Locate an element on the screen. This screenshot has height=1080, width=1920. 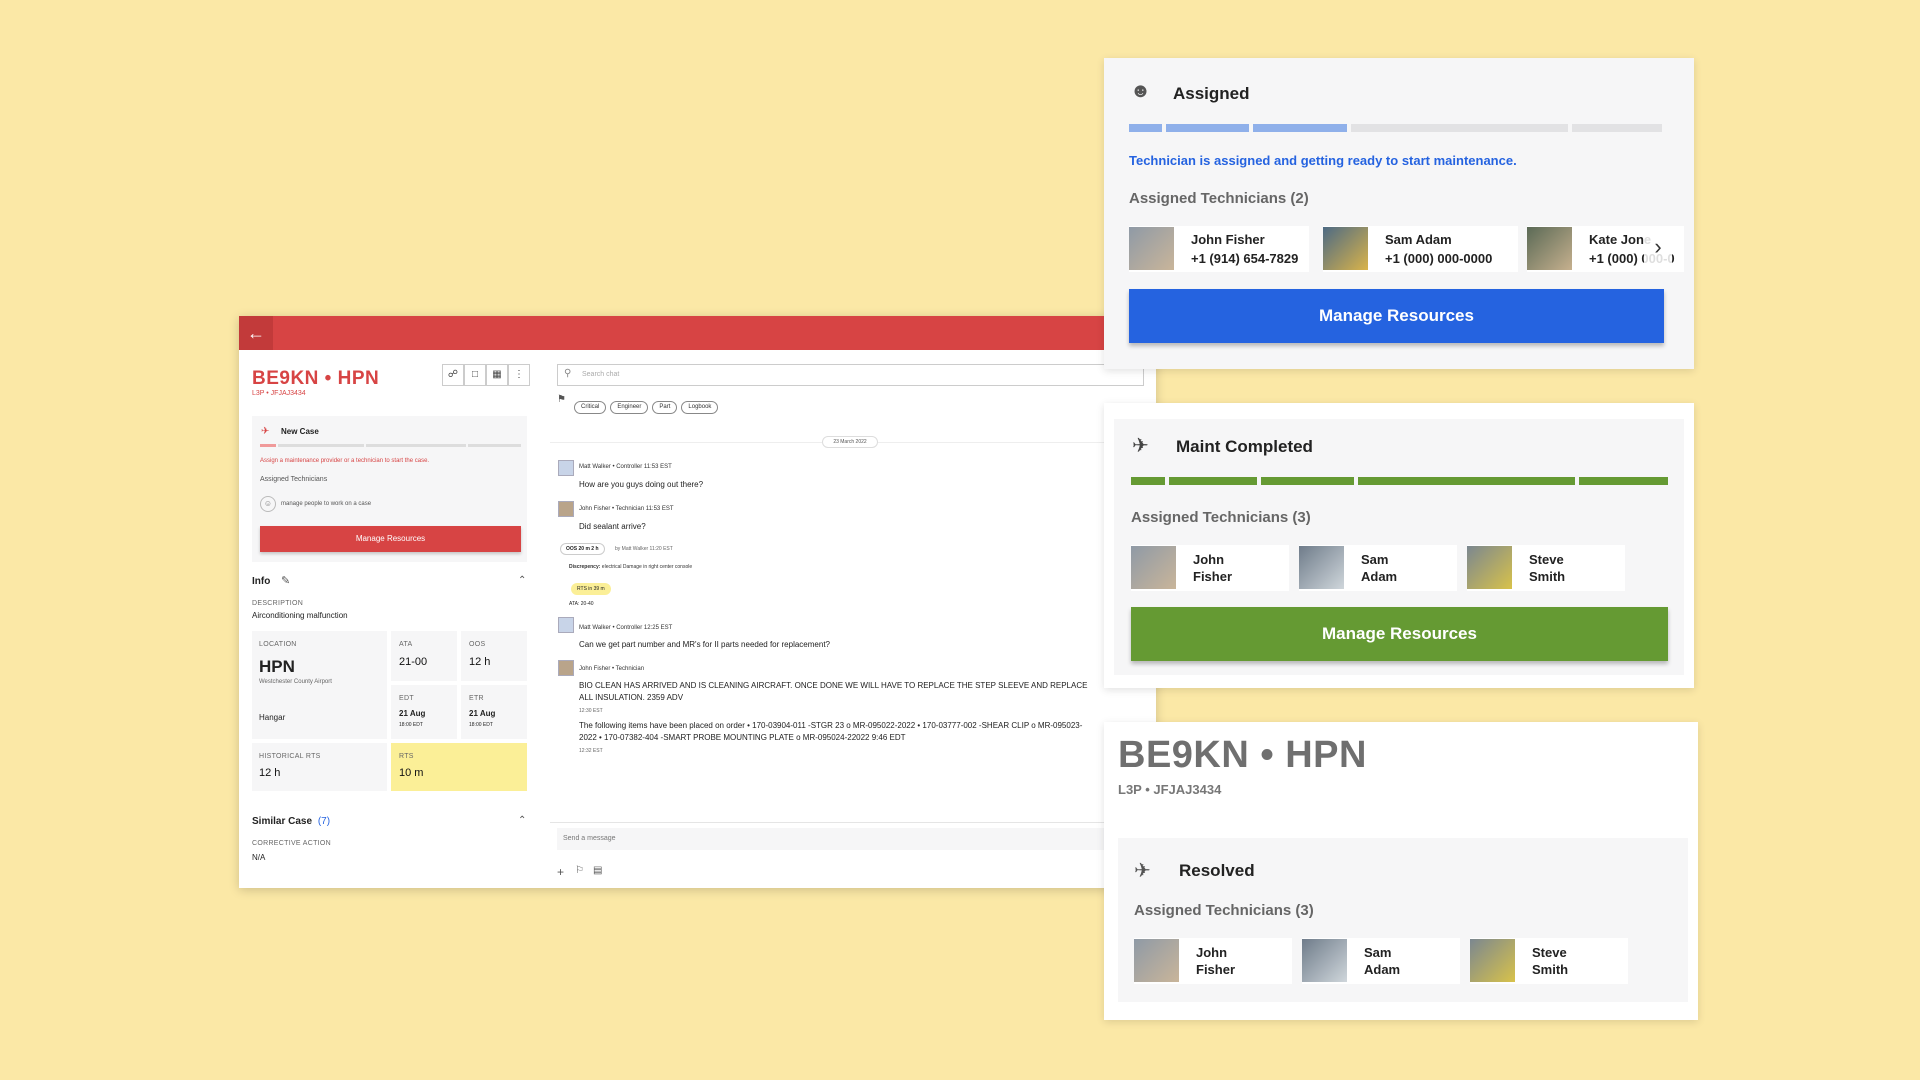
technician-card: Sam Adam +1 (000) 000-0000 is located at coordinates (1420, 249).